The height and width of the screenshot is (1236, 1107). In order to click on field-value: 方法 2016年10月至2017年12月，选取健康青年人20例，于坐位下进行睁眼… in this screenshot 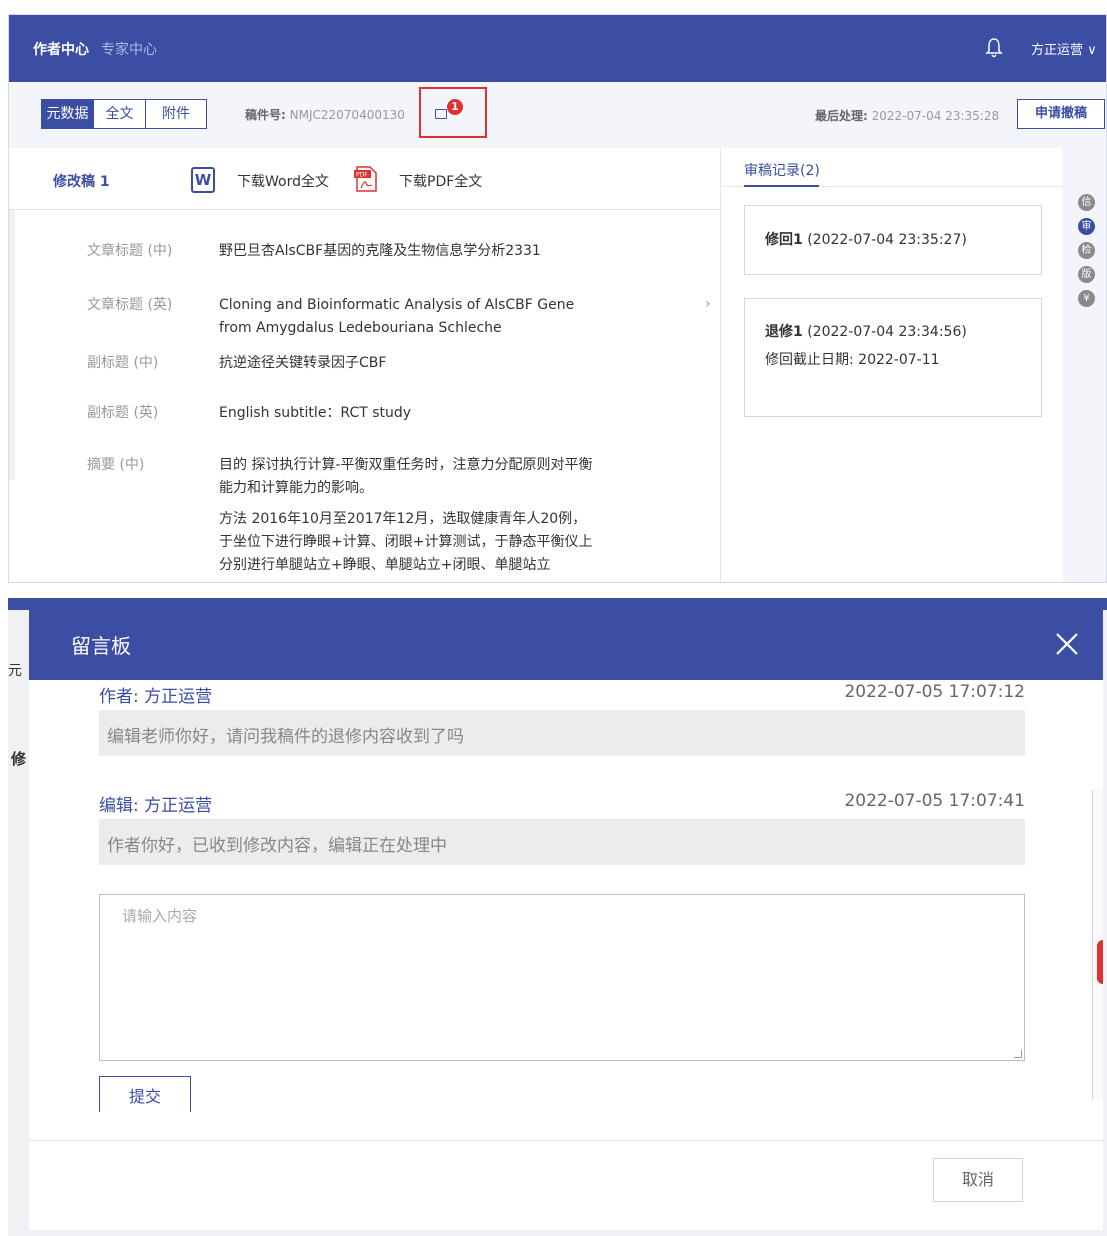, I will do `click(406, 542)`.